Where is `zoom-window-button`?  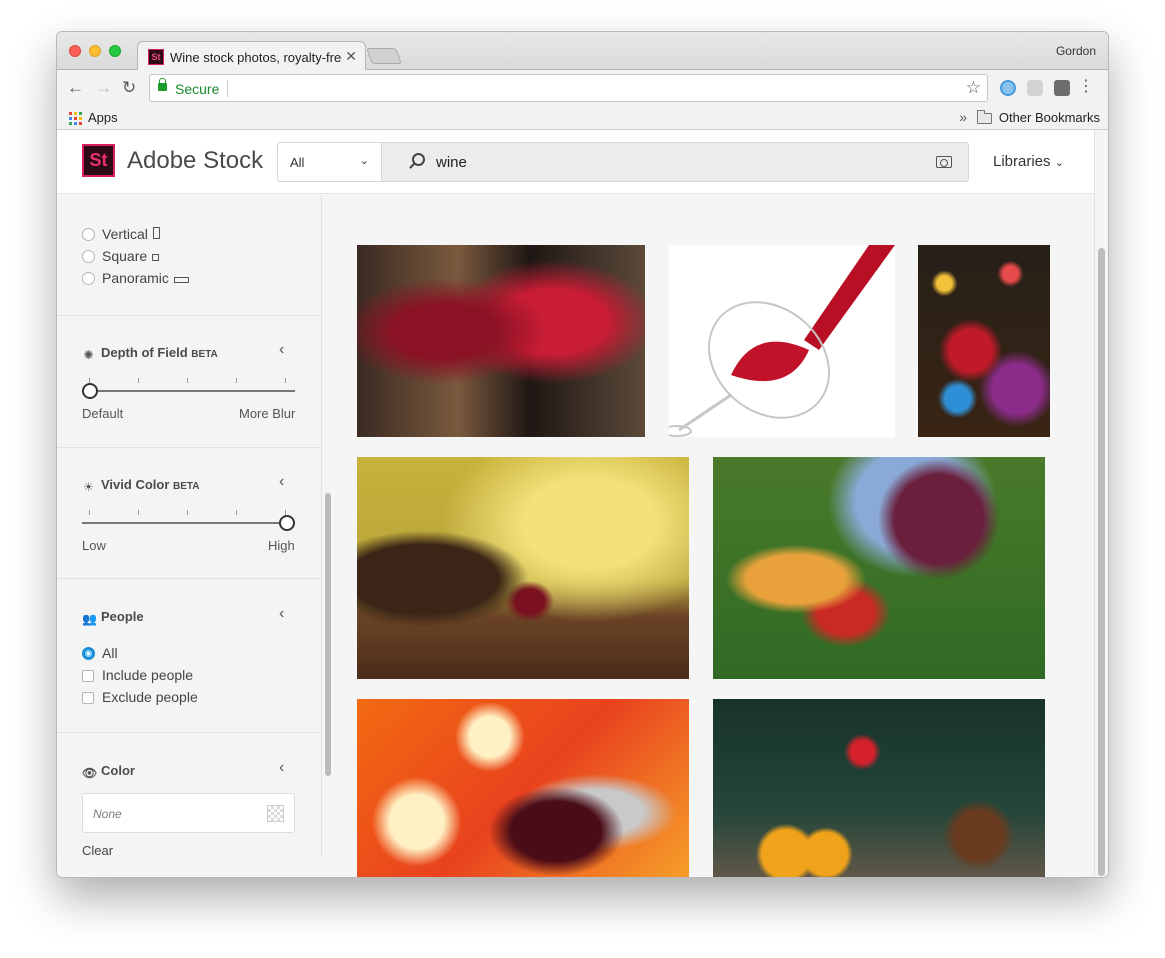
zoom-window-button is located at coordinates (115, 51).